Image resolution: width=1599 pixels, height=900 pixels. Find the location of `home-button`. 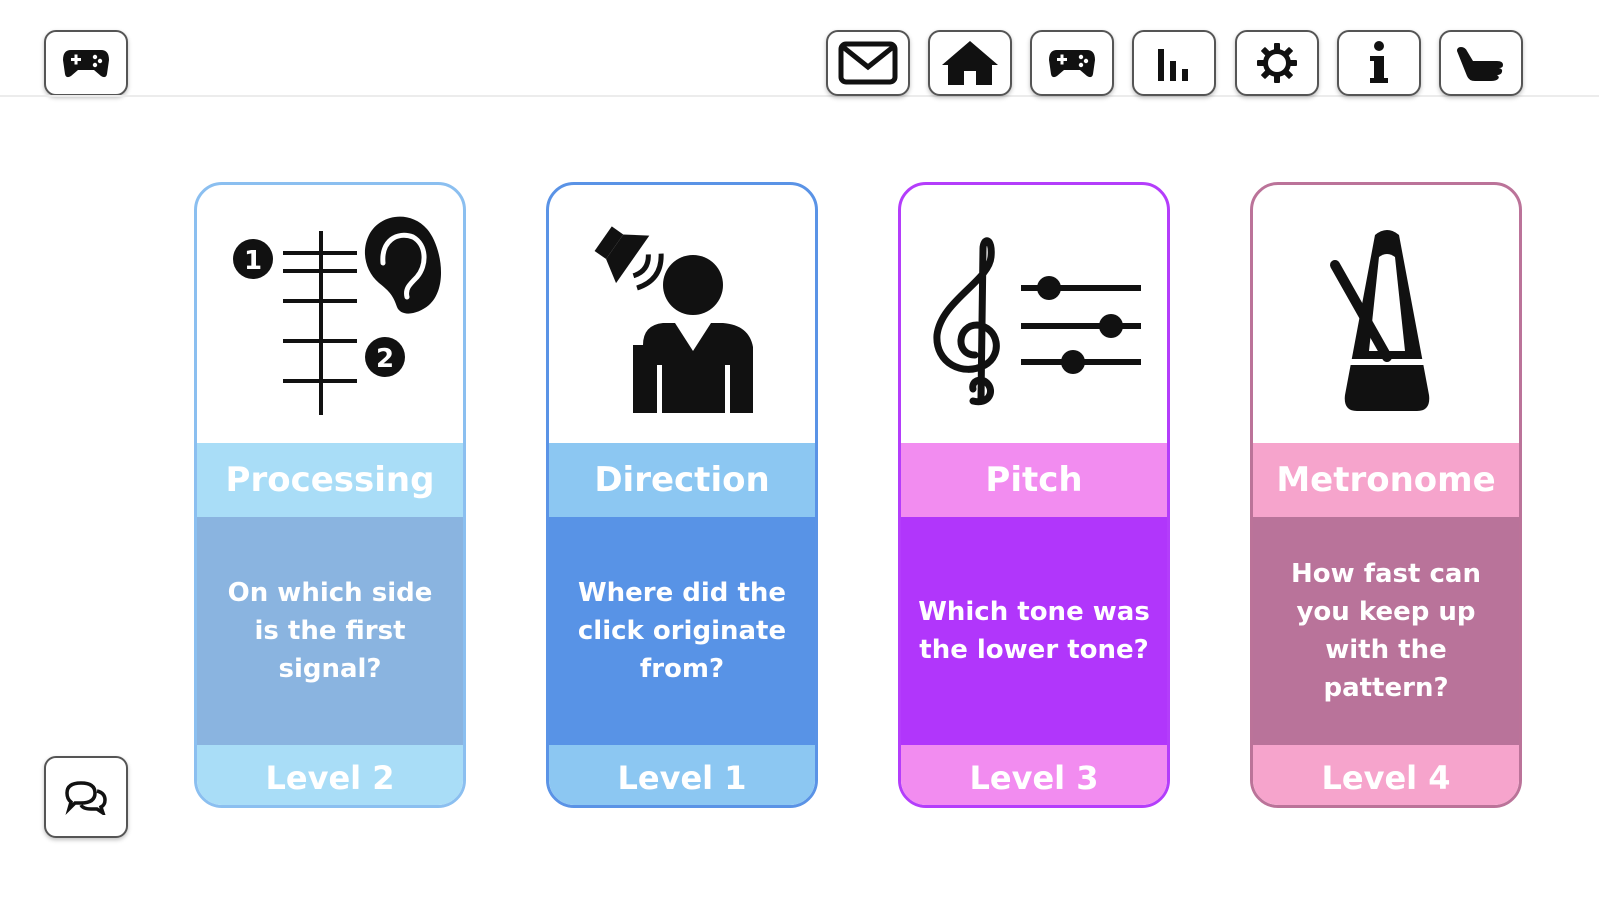

home-button is located at coordinates (970, 63).